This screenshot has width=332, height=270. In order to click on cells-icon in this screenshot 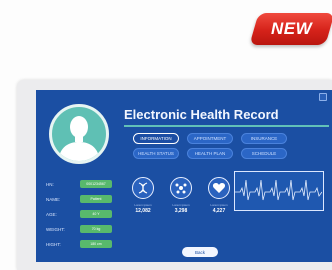, I will do `click(181, 188)`.